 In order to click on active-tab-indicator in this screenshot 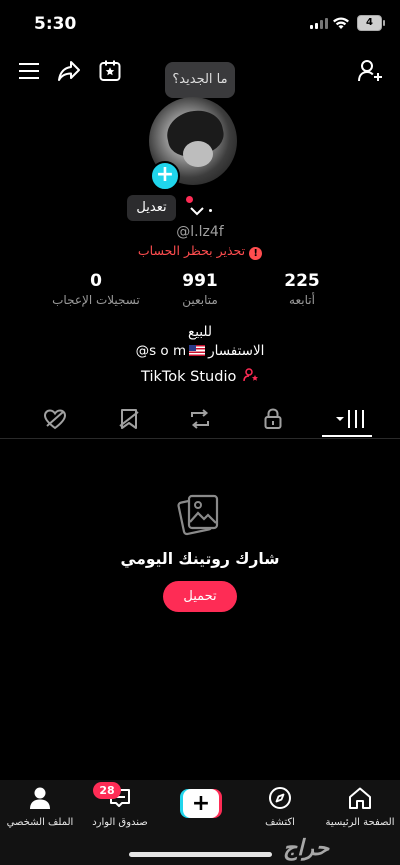, I will do `click(347, 436)`.